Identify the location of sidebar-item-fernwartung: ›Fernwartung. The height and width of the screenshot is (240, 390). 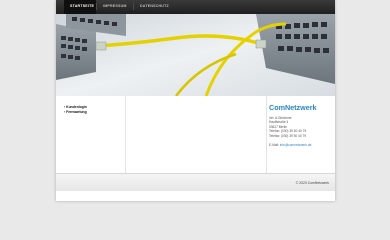
(94, 112).